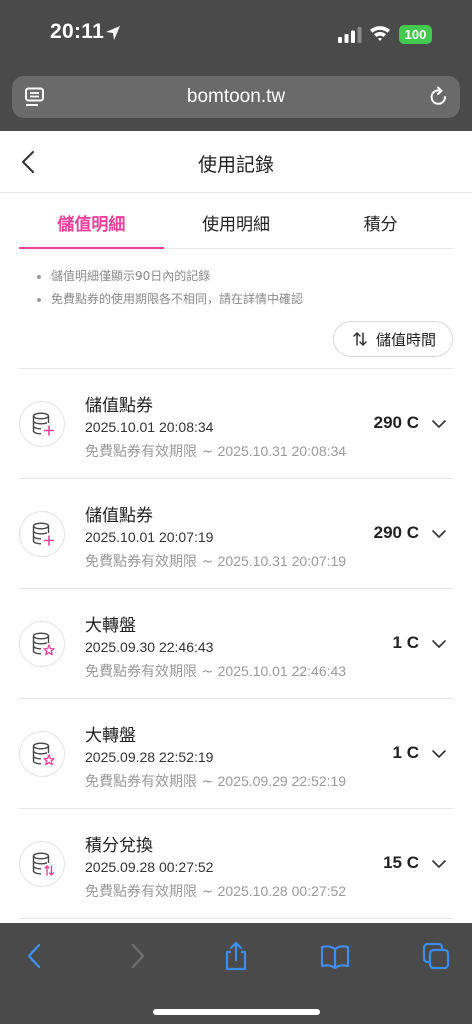 Image resolution: width=472 pixels, height=1024 pixels. Describe the element at coordinates (282, 561) in the screenshot. I see `expiry-date: 2025.10.31 20:07:19` at that location.